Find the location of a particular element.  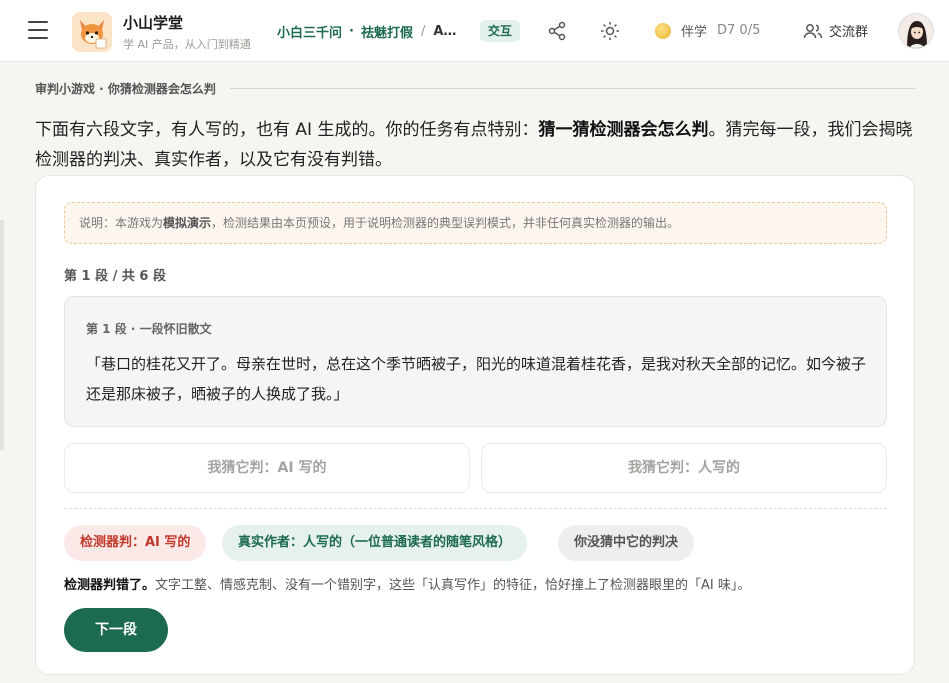

left-edge-shadow is located at coordinates (2, 335).